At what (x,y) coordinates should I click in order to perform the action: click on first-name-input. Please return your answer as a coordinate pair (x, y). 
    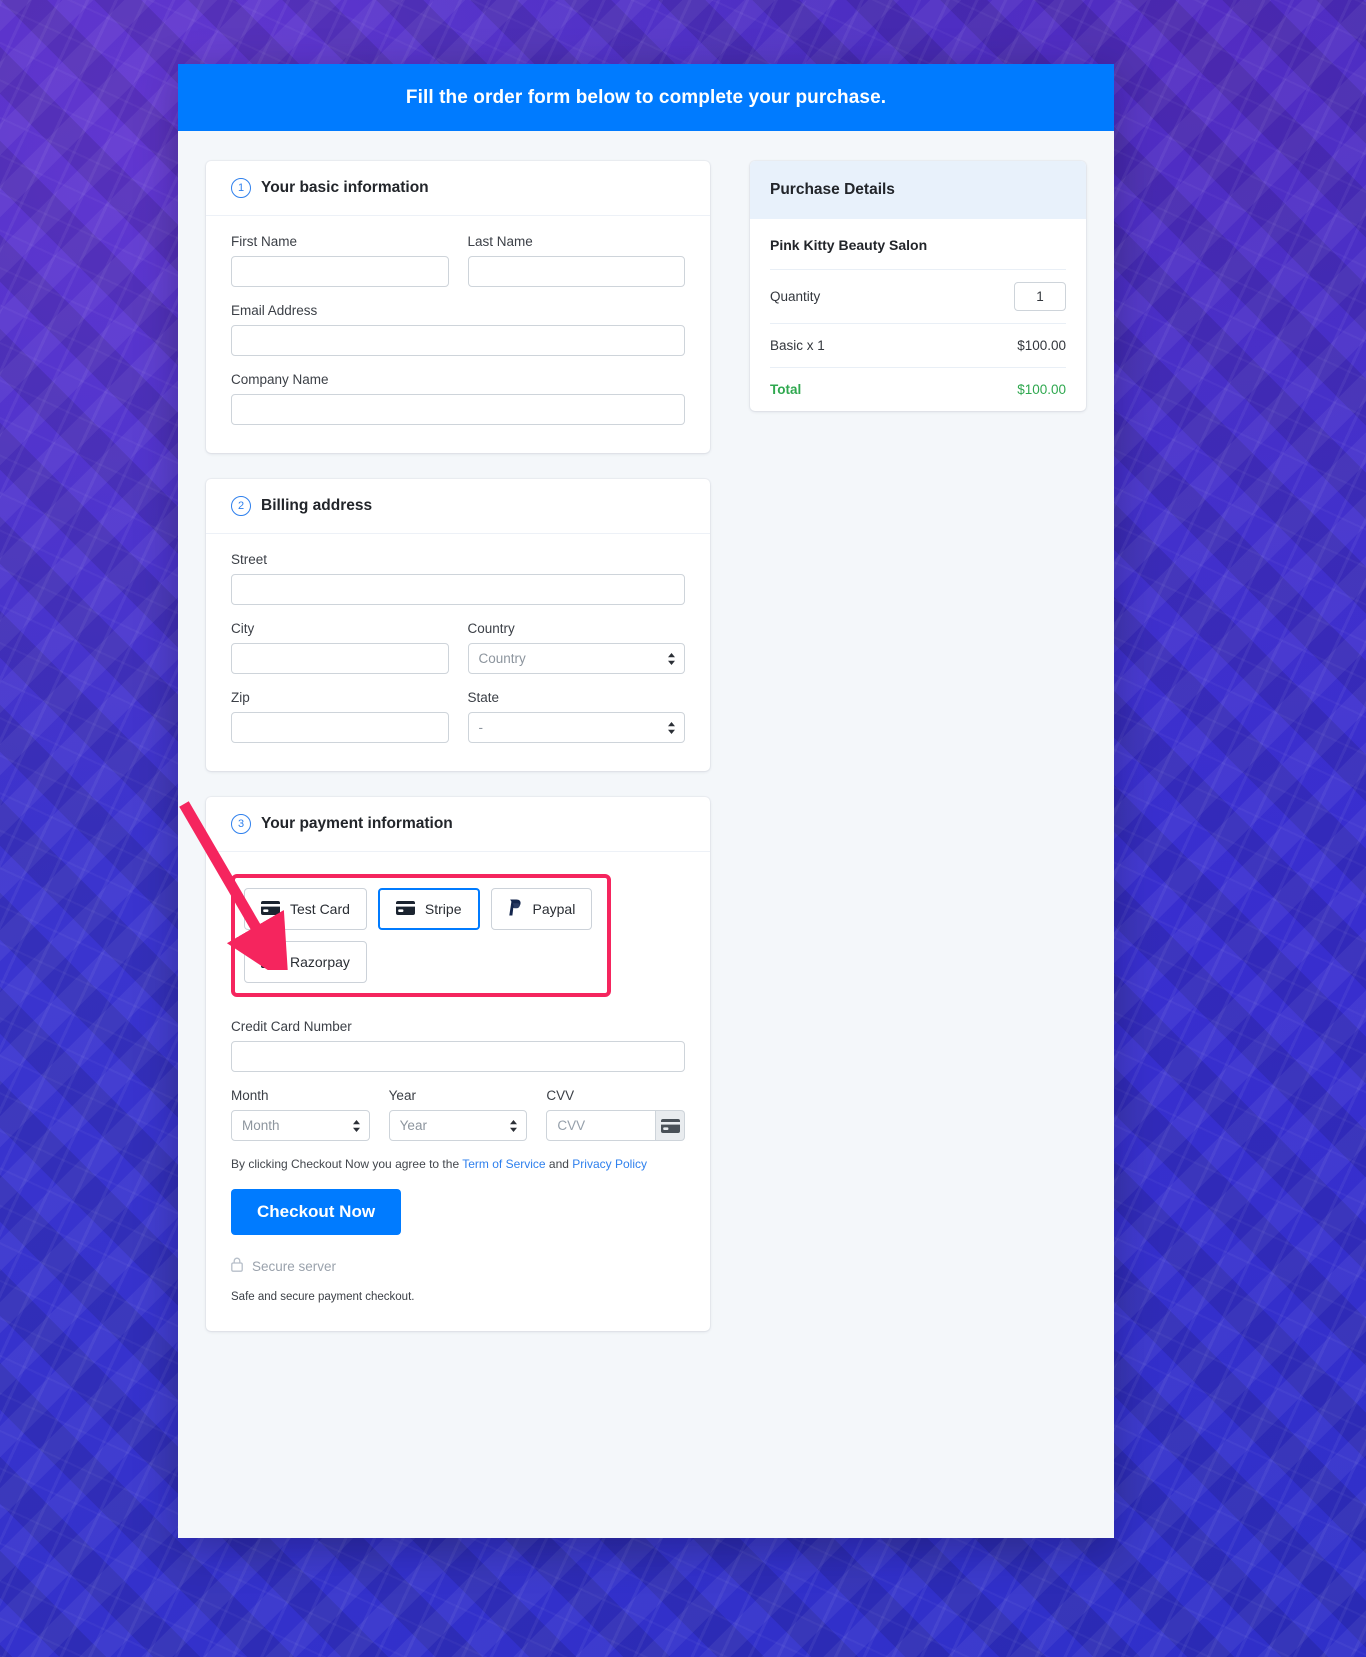
    Looking at the image, I should click on (340, 271).